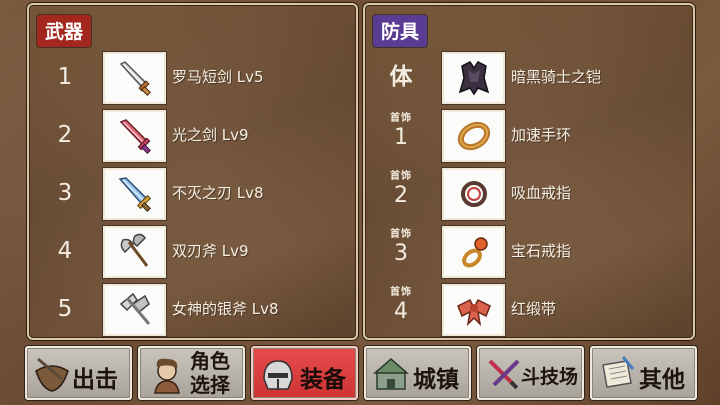 Image resolution: width=720 pixels, height=405 pixels. I want to click on nav-equipment-button: 装备, so click(304, 373).